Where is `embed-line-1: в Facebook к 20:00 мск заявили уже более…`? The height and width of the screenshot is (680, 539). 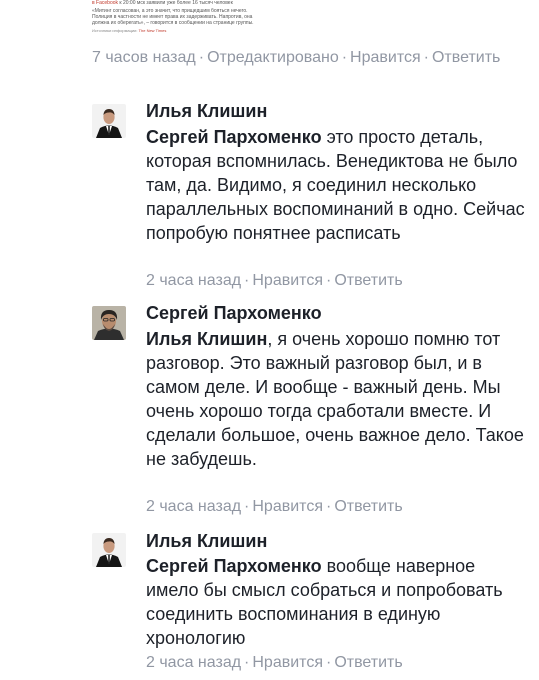 embed-line-1: в Facebook к 20:00 мск заявили уже более… is located at coordinates (181, 3).